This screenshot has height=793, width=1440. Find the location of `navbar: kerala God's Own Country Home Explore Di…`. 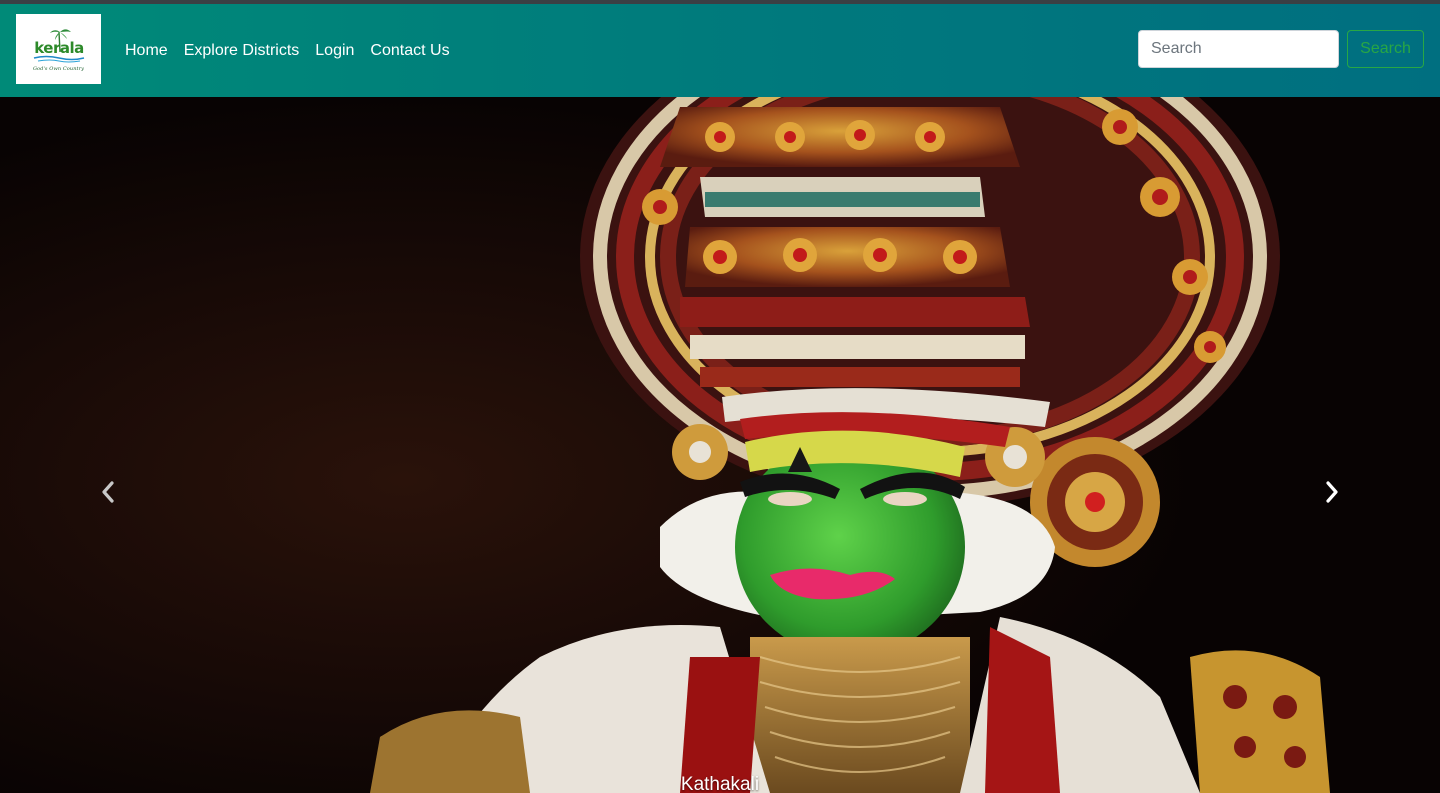

navbar: kerala God's Own Country Home Explore Di… is located at coordinates (720, 50).